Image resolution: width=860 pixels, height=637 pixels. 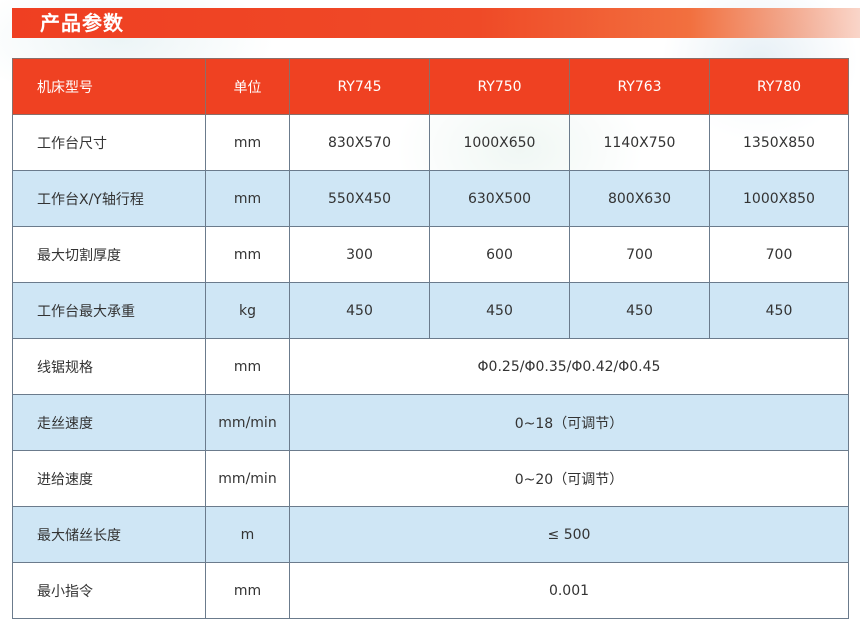 What do you see at coordinates (247, 86) in the screenshot?
I see `header-unit: 单位` at bounding box center [247, 86].